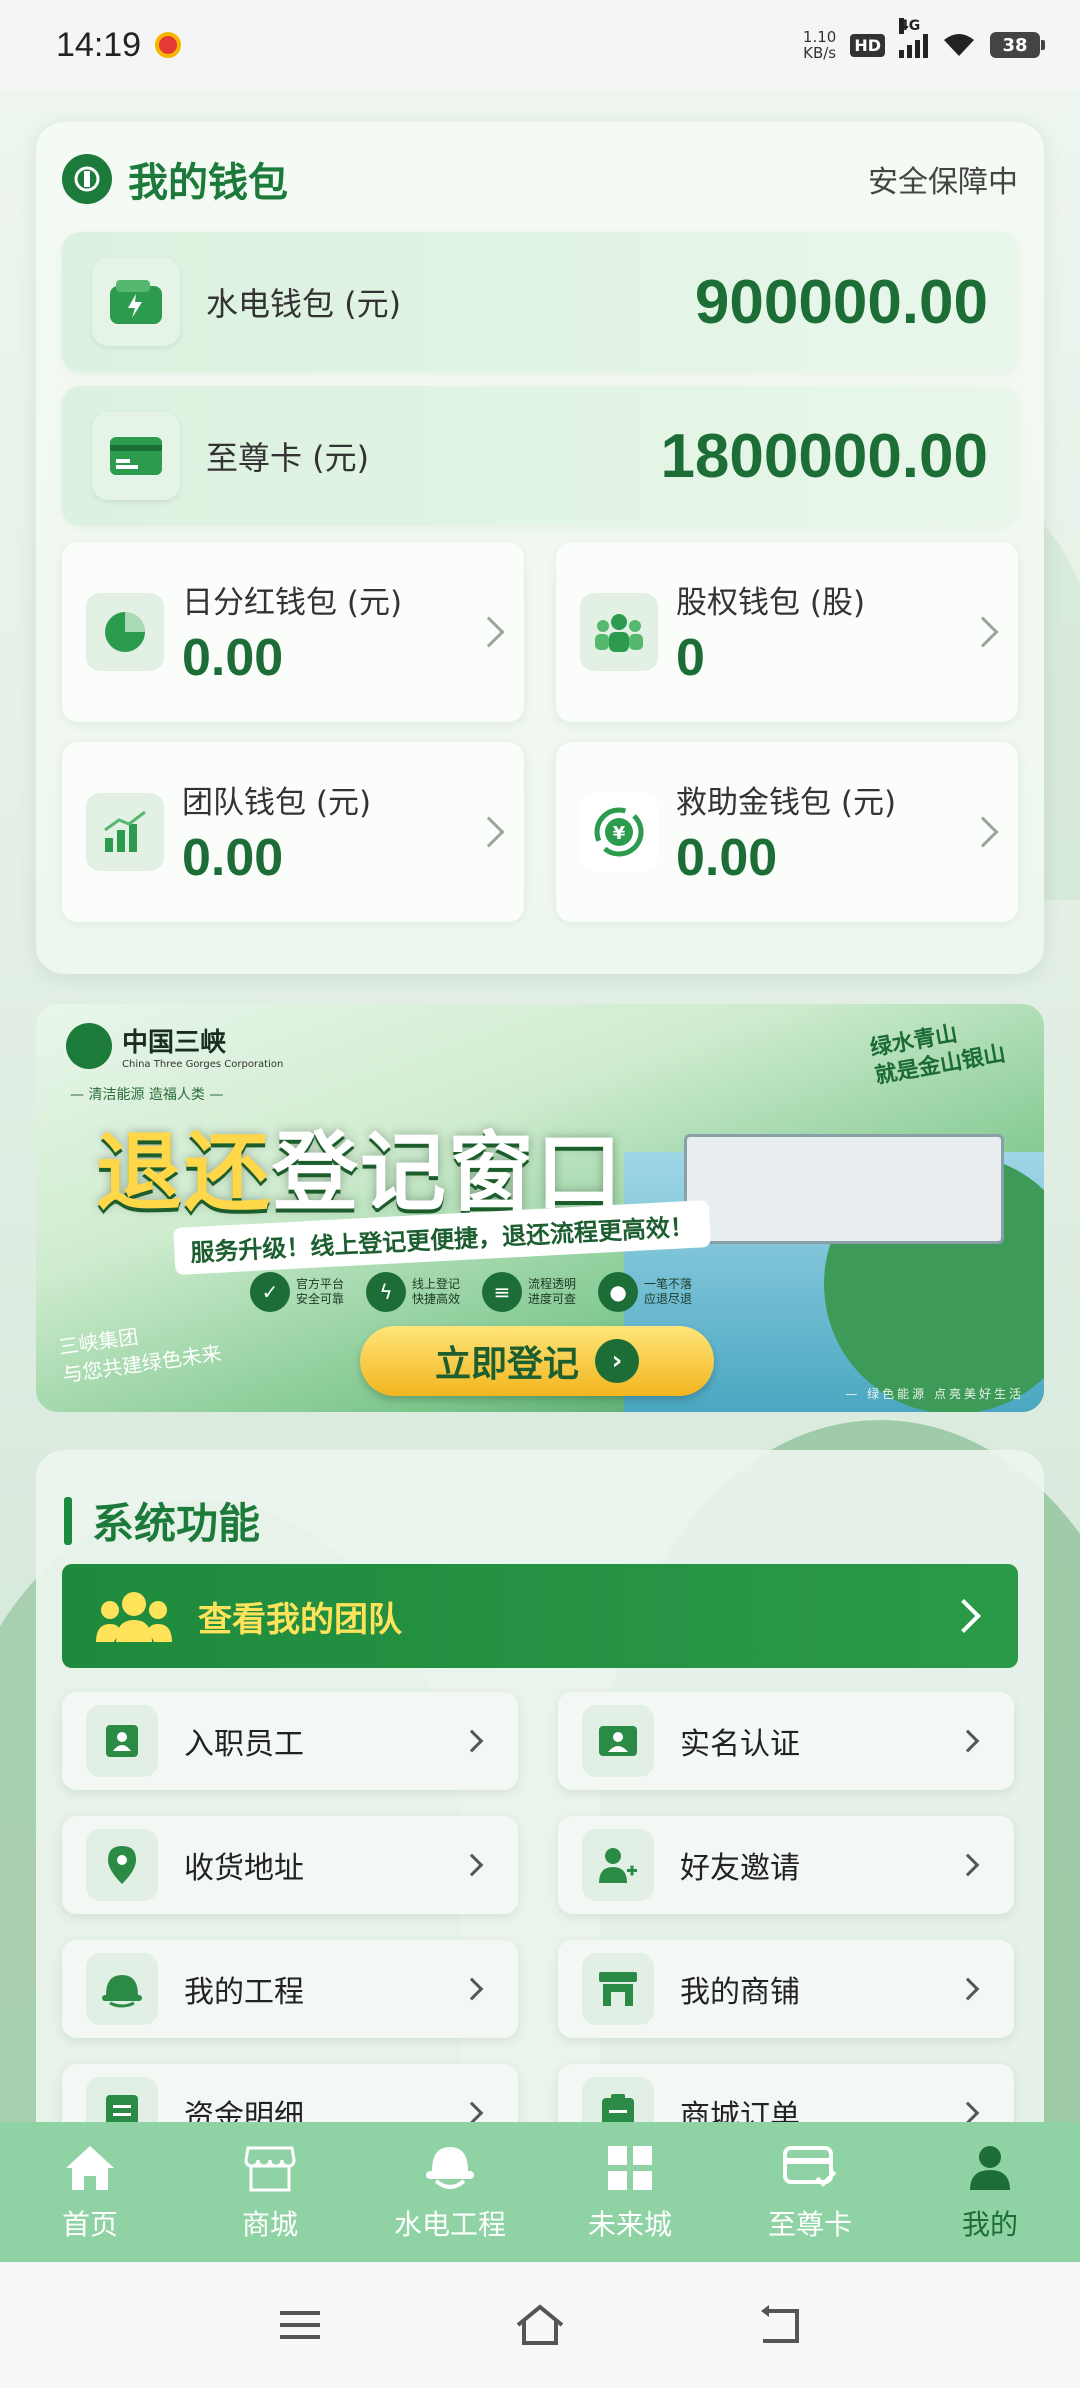  I want to click on tile-label: 团队钱包 (元), so click(277, 802).